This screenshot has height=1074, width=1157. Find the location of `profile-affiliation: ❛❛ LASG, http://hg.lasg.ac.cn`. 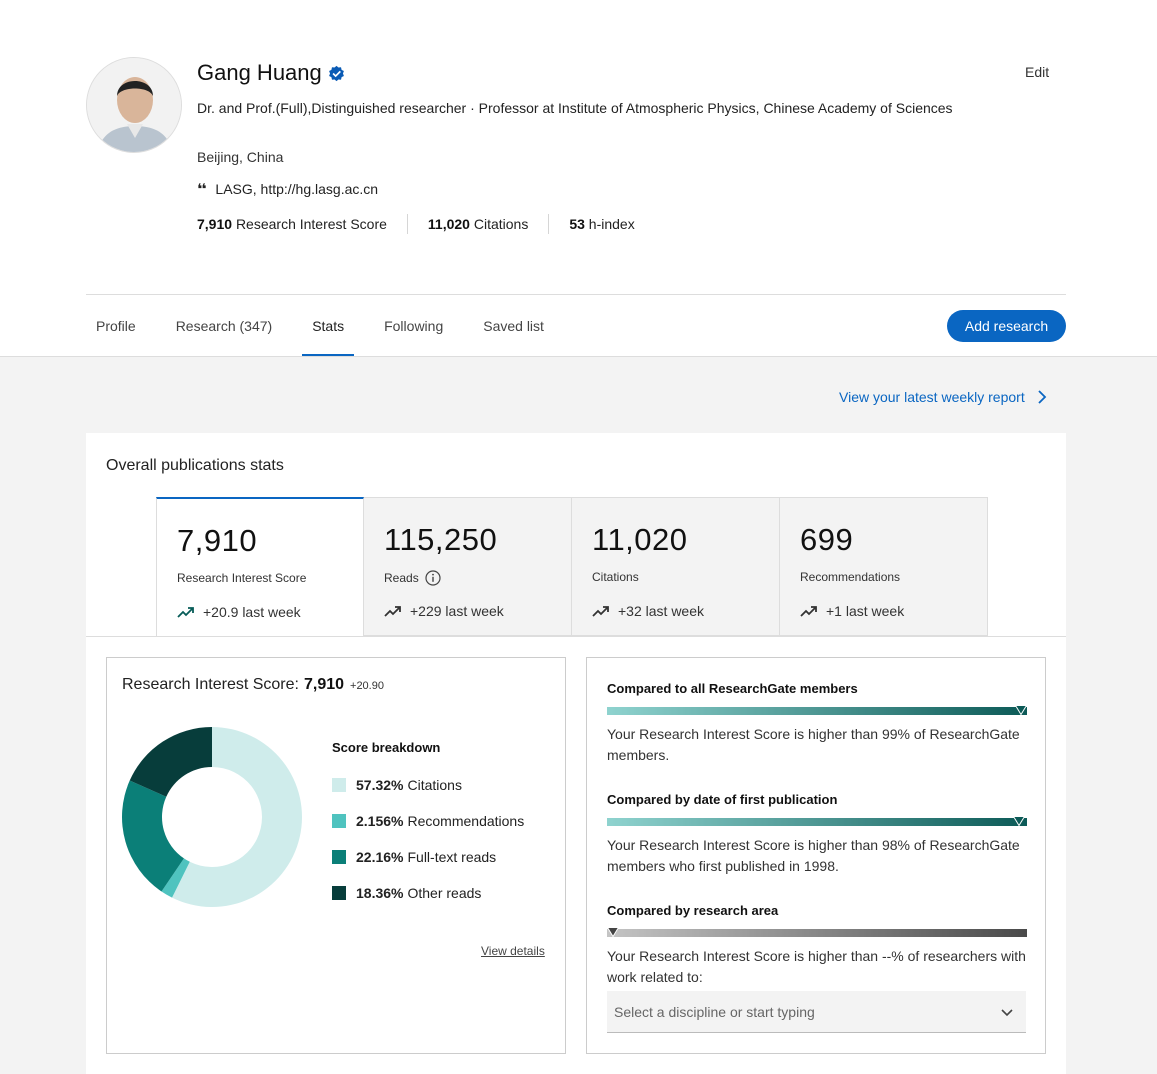

profile-affiliation: ❛❛ LASG, http://hg.lasg.ac.cn is located at coordinates (287, 189).